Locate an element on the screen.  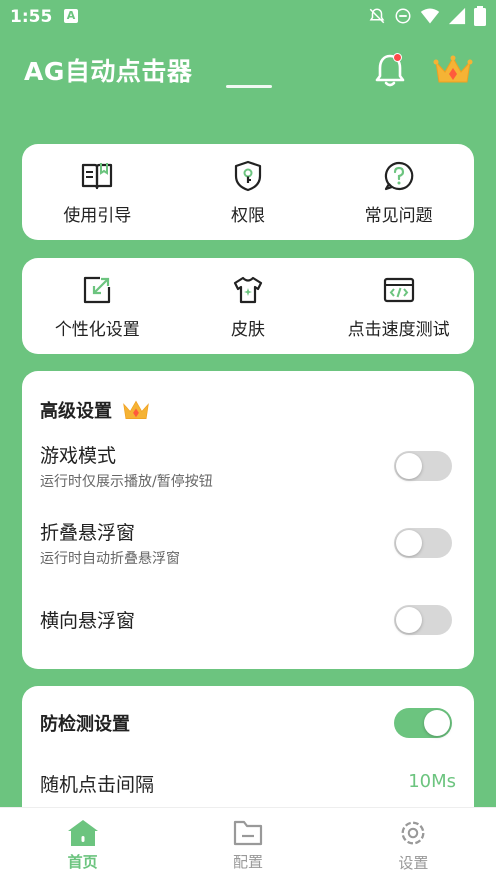
bottom-nav: 首页 配置 设置 is located at coordinates (248, 845).